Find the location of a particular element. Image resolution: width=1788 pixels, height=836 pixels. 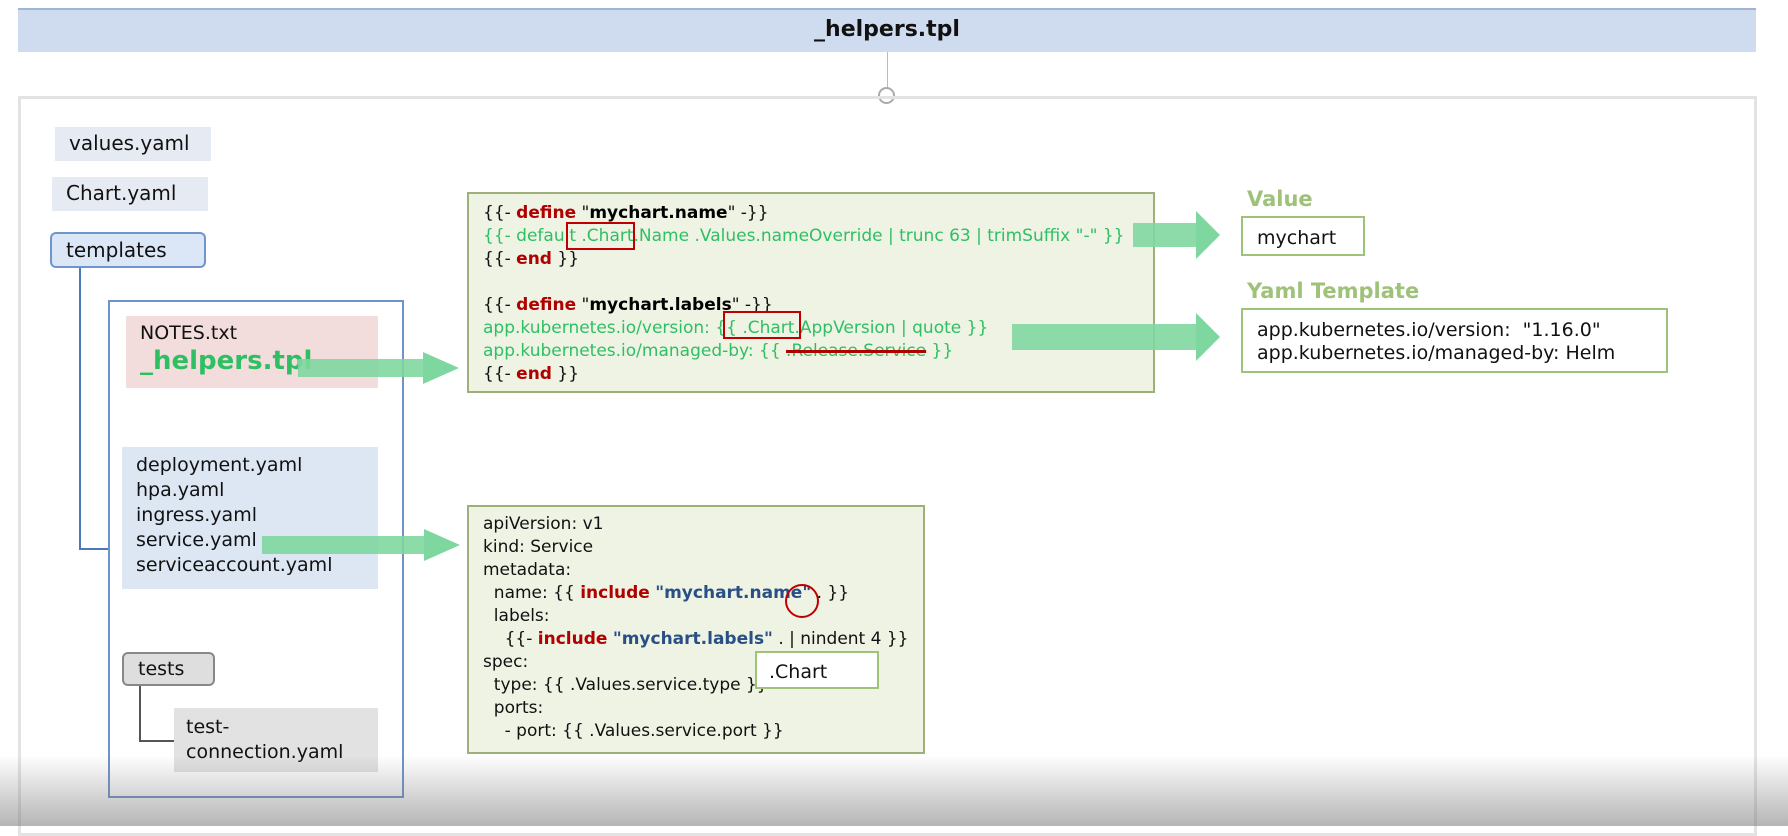

code-line: - port: {{ .Values.service.port }} is located at coordinates (633, 731).